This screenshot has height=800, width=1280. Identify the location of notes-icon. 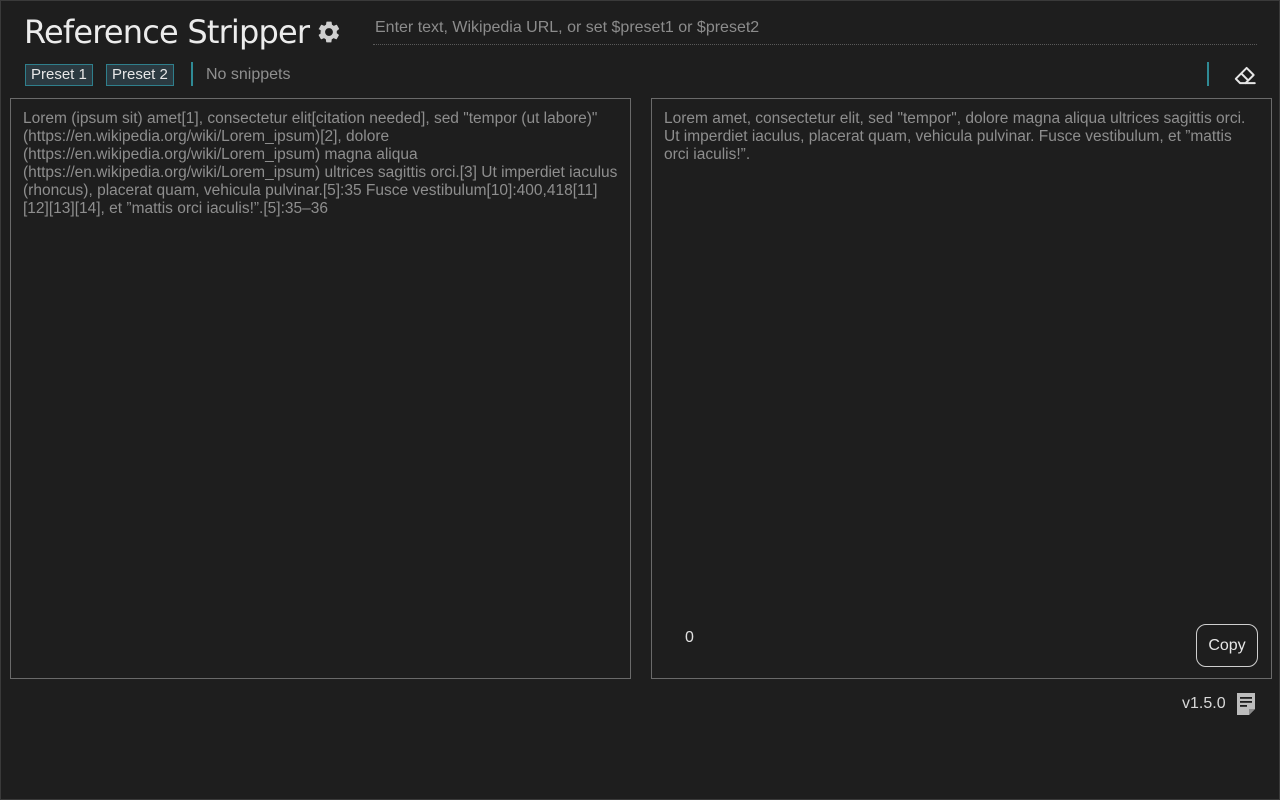
(1246, 704).